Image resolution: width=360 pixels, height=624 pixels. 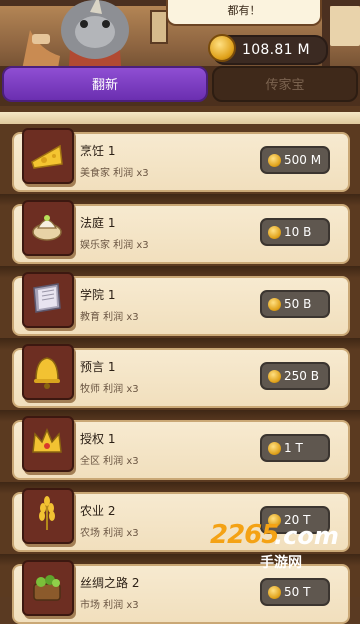 I want to click on watermark-domain: .com, so click(x=306, y=536).